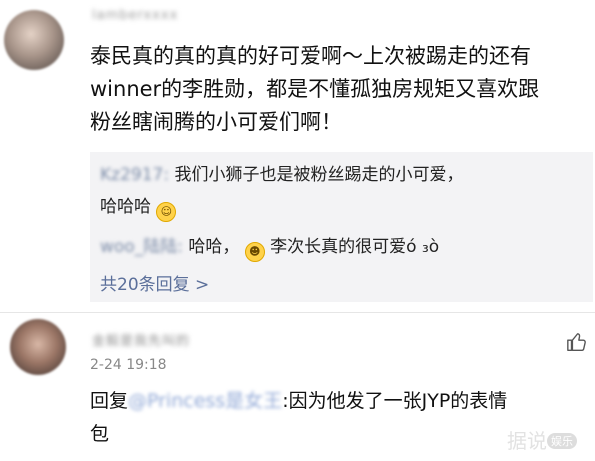  Describe the element at coordinates (154, 282) in the screenshot. I see `more-replies-link: 共20条回复 >` at that location.